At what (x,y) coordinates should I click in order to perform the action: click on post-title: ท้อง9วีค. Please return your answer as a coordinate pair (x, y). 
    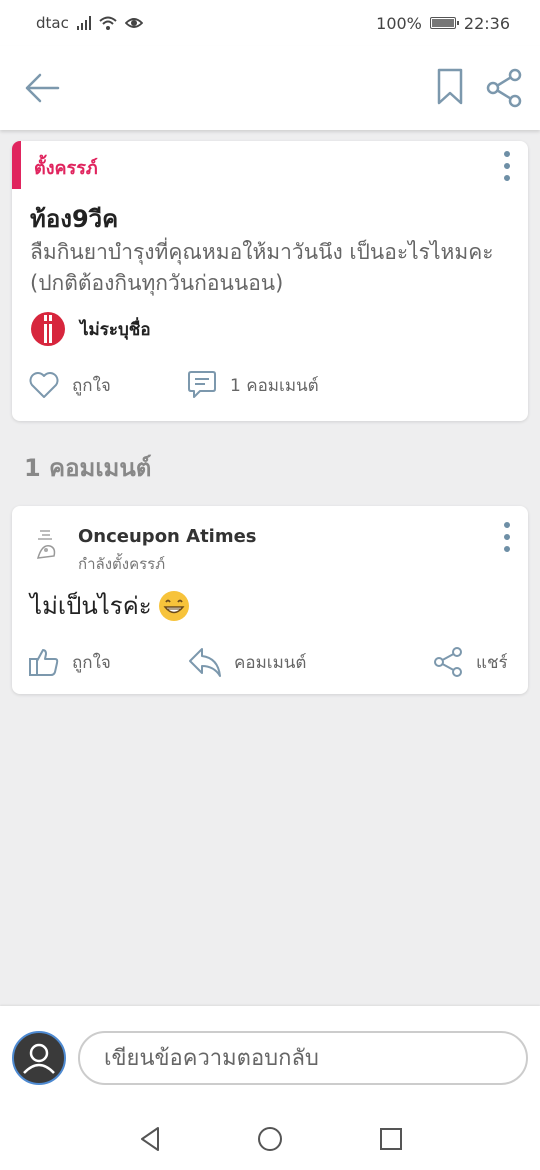
    Looking at the image, I should click on (74, 219).